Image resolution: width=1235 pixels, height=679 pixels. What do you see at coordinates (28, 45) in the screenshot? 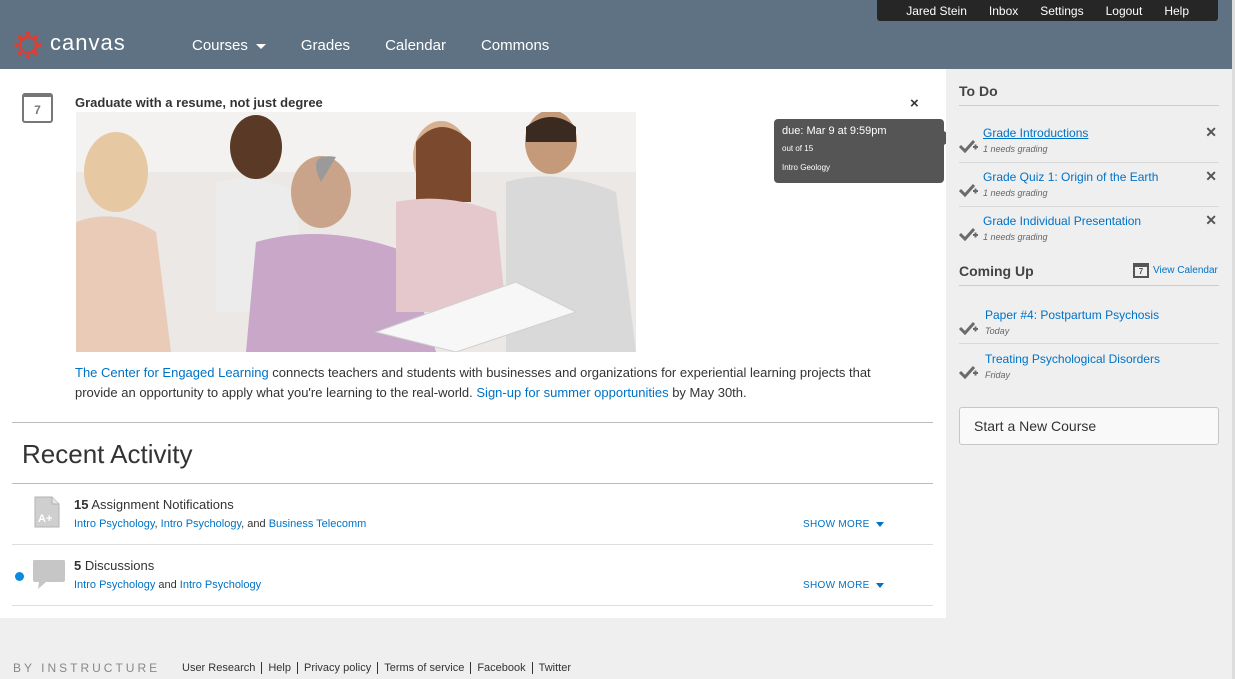
I see `canvas-logo-icon` at bounding box center [28, 45].